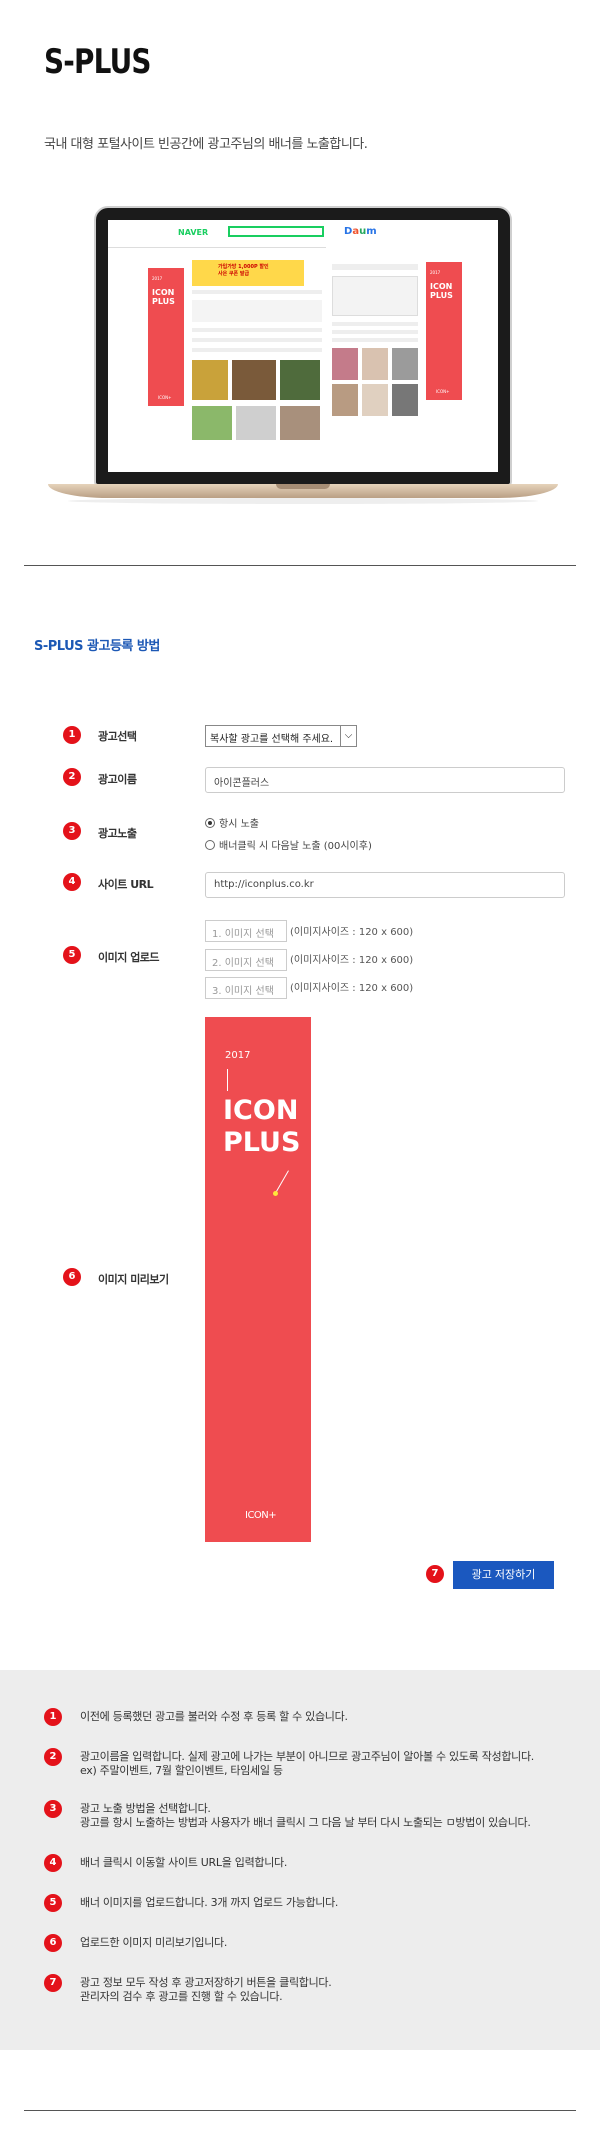  Describe the element at coordinates (261, 1515) in the screenshot. I see `preview-brand-logo: ICON+` at that location.